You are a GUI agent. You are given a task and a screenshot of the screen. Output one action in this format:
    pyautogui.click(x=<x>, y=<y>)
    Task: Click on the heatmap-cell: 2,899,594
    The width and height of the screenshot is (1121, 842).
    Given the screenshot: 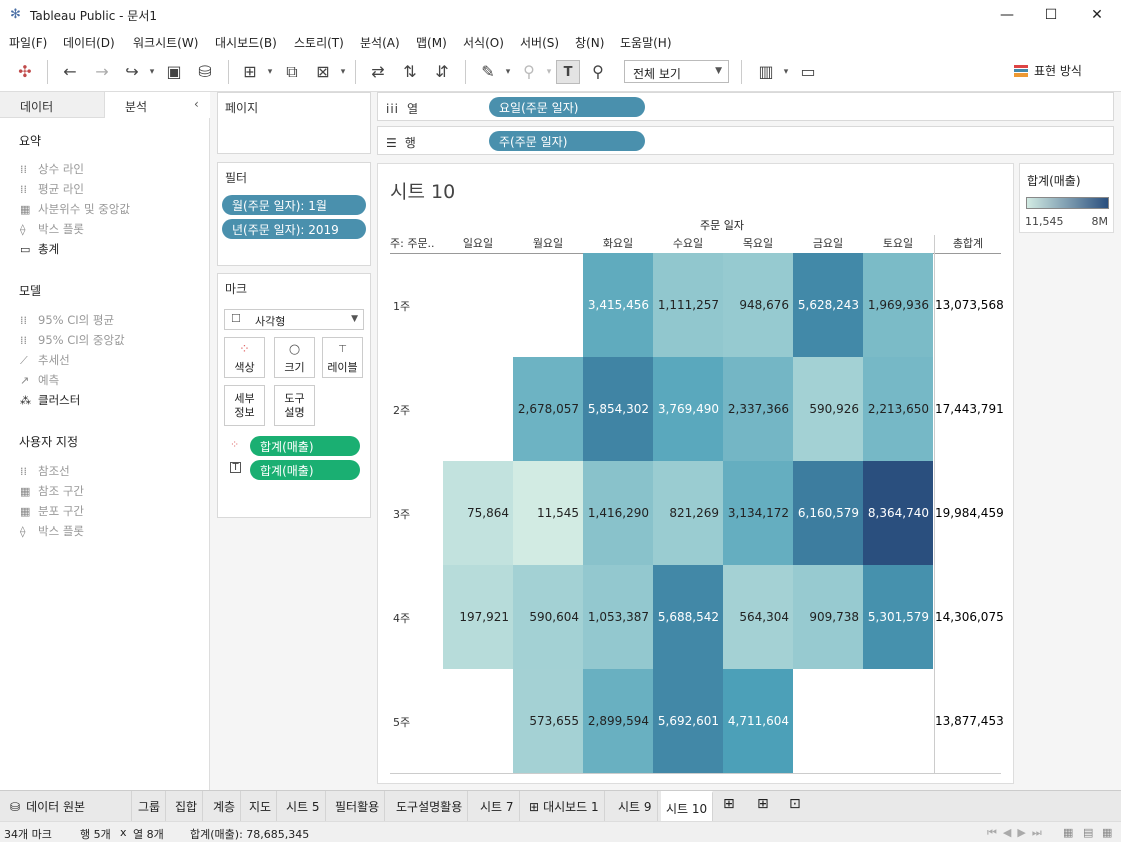 What is the action you would take?
    pyautogui.click(x=618, y=721)
    